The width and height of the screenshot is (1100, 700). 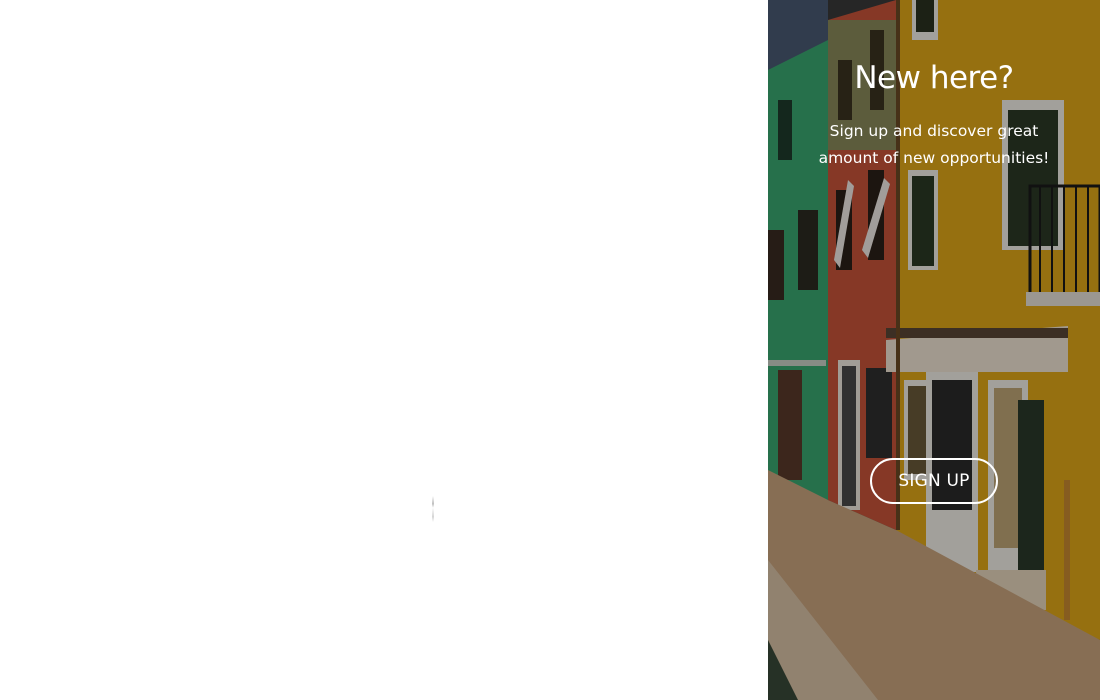 What do you see at coordinates (934, 481) in the screenshot?
I see `sign-up-button: SIGN UP` at bounding box center [934, 481].